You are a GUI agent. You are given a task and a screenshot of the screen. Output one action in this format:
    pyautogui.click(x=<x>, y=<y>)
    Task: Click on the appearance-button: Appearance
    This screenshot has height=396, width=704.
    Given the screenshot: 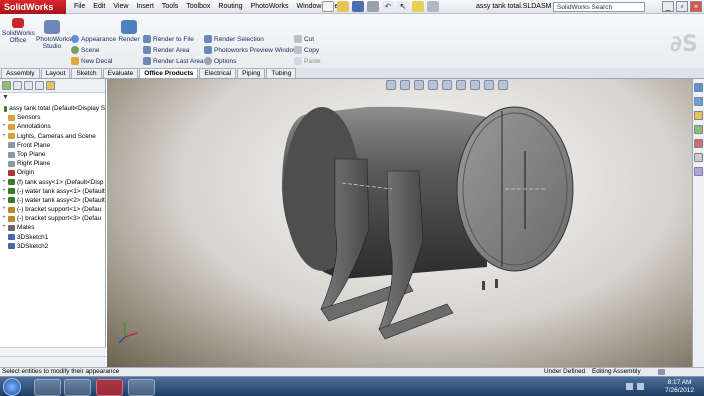 What is the action you would take?
    pyautogui.click(x=93, y=39)
    